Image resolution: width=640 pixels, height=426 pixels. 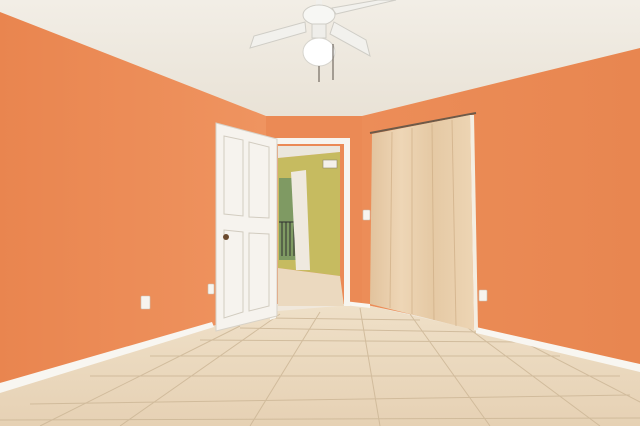 I want to click on open-door, so click(x=246, y=227).